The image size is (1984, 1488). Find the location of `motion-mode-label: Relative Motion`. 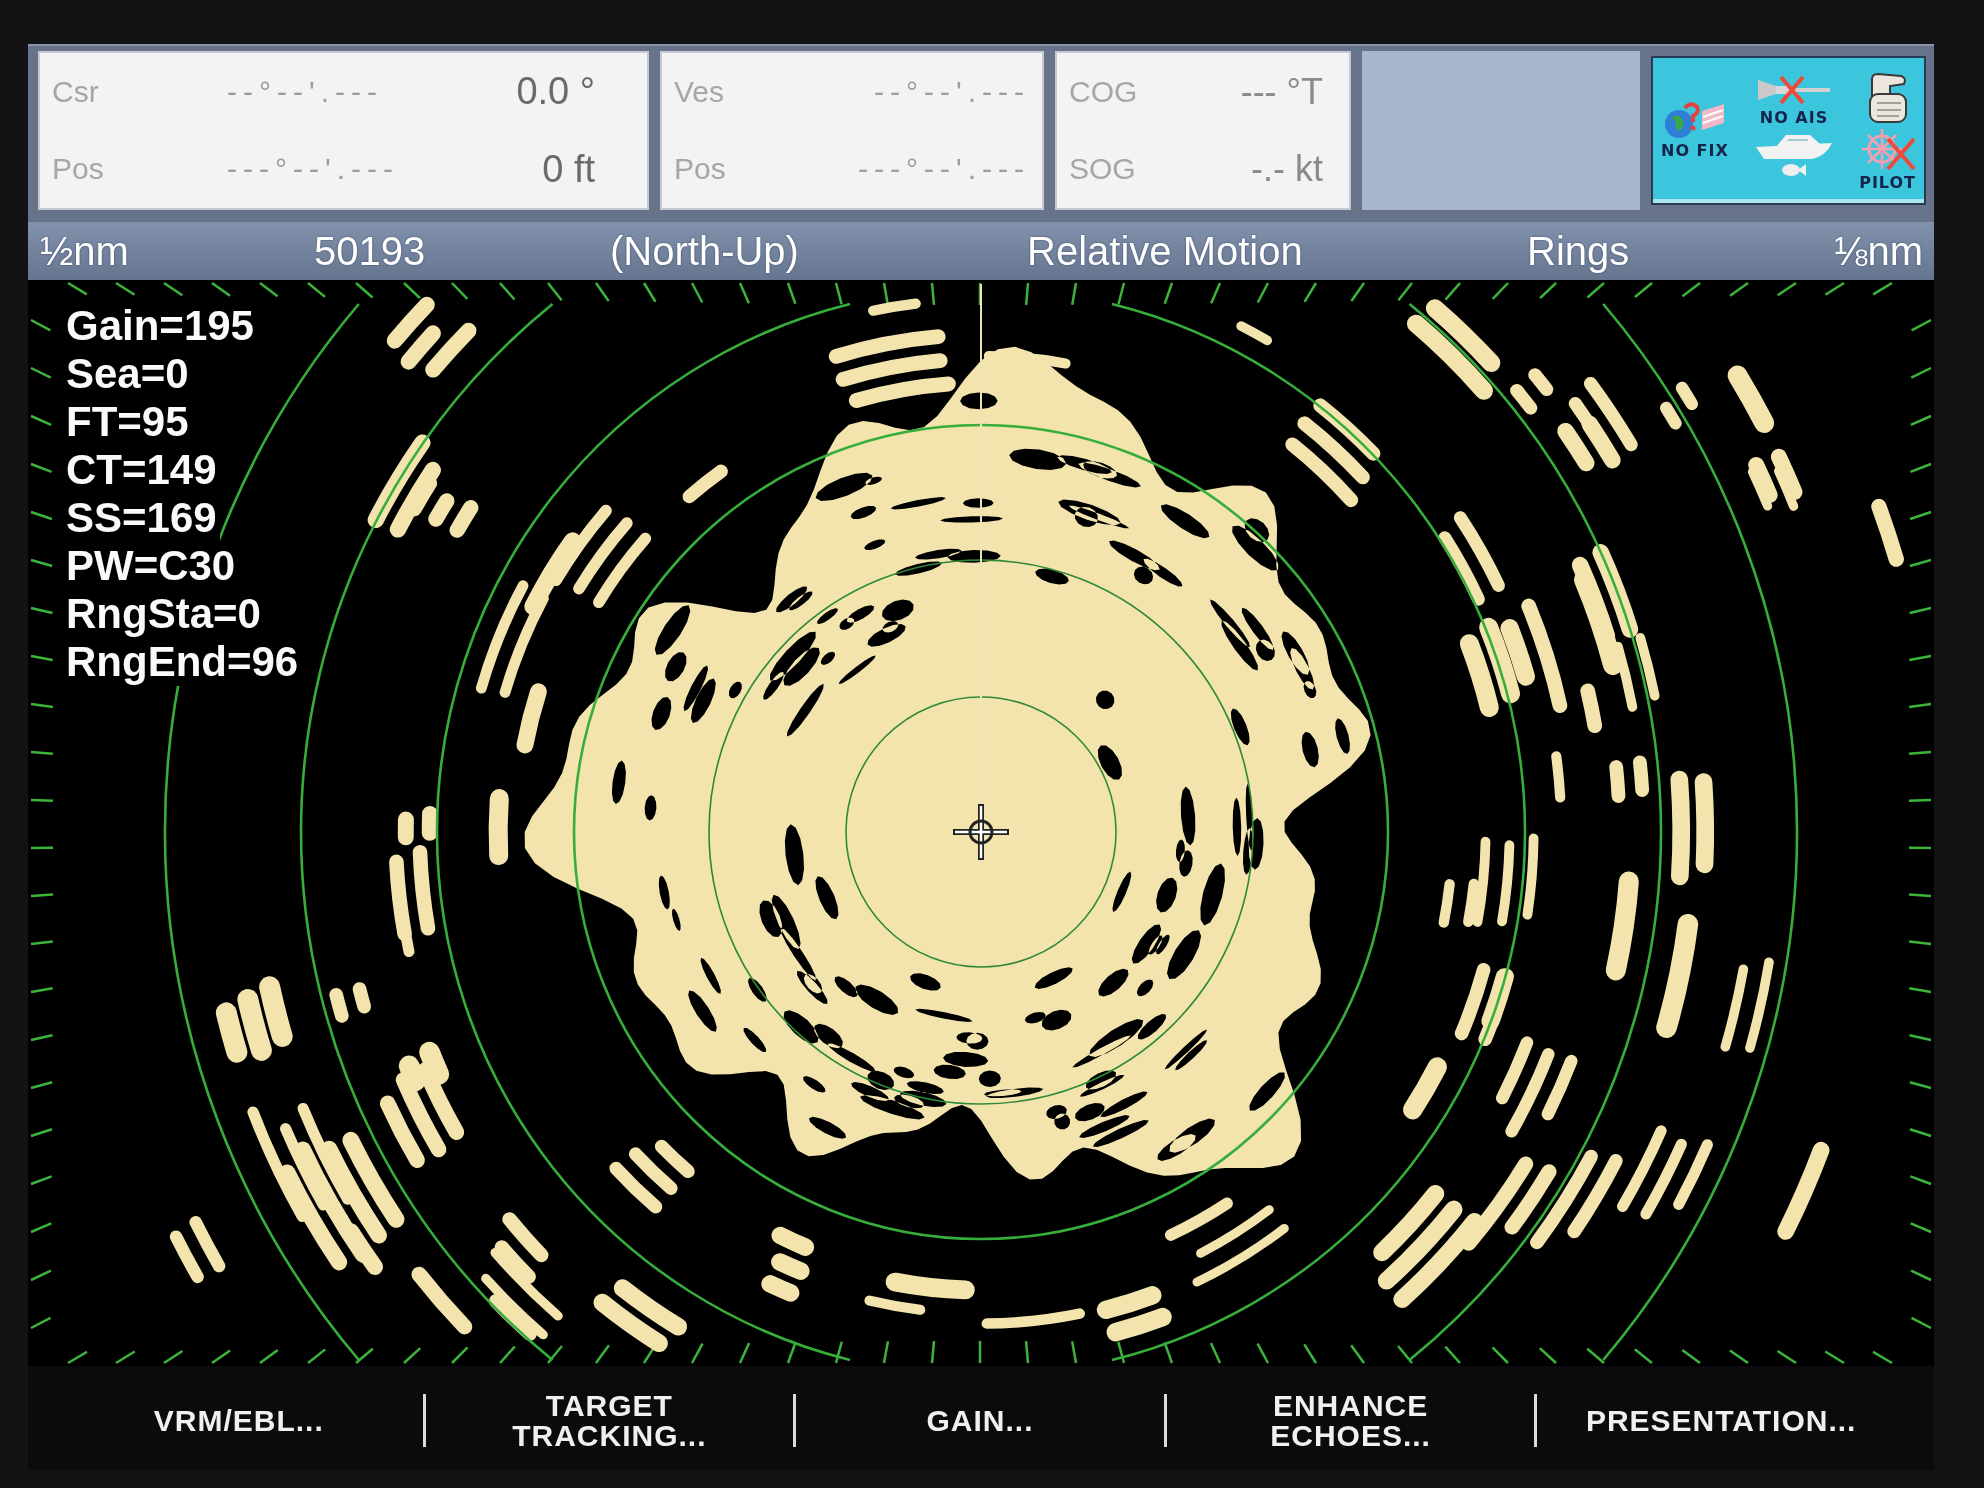

motion-mode-label: Relative Motion is located at coordinates (1165, 251).